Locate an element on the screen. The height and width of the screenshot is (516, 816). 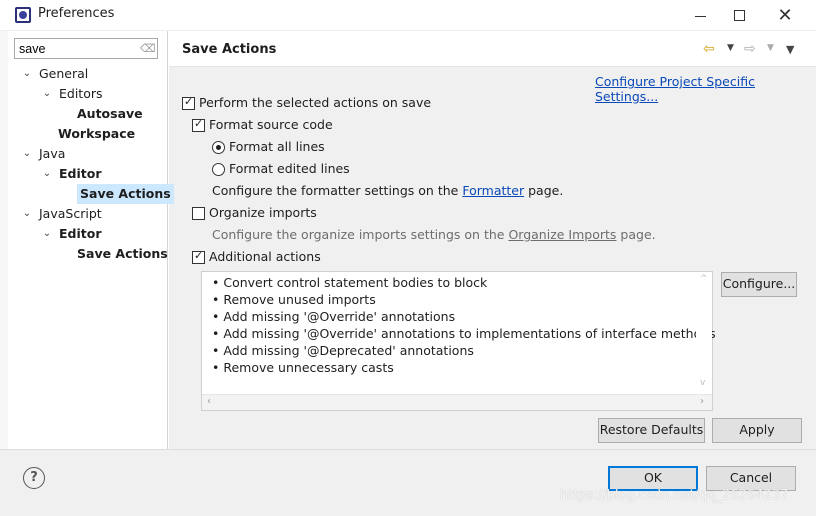
background-window-edge is located at coordinates (4, 241).